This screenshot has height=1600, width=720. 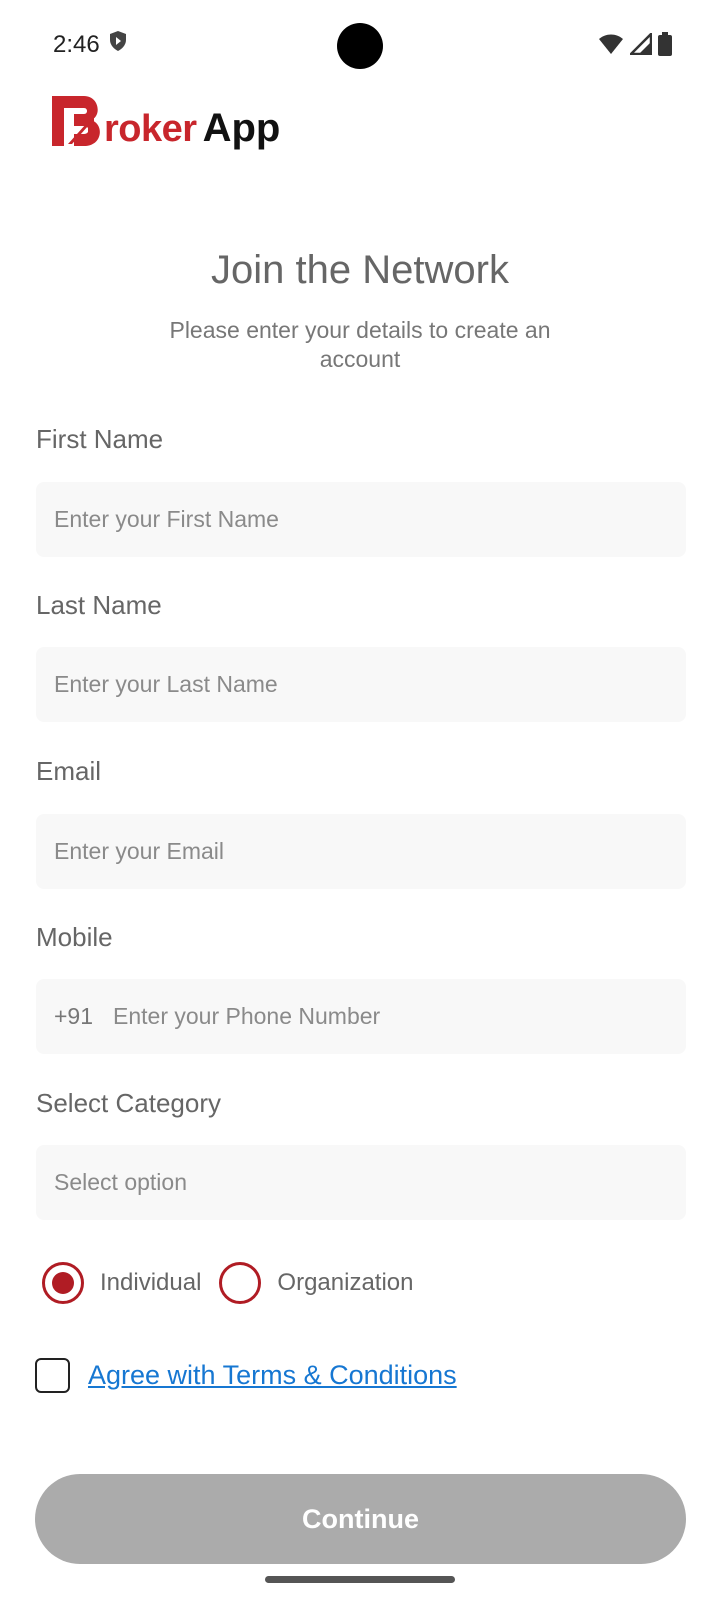 I want to click on status-bar: 2:46, so click(x=360, y=45).